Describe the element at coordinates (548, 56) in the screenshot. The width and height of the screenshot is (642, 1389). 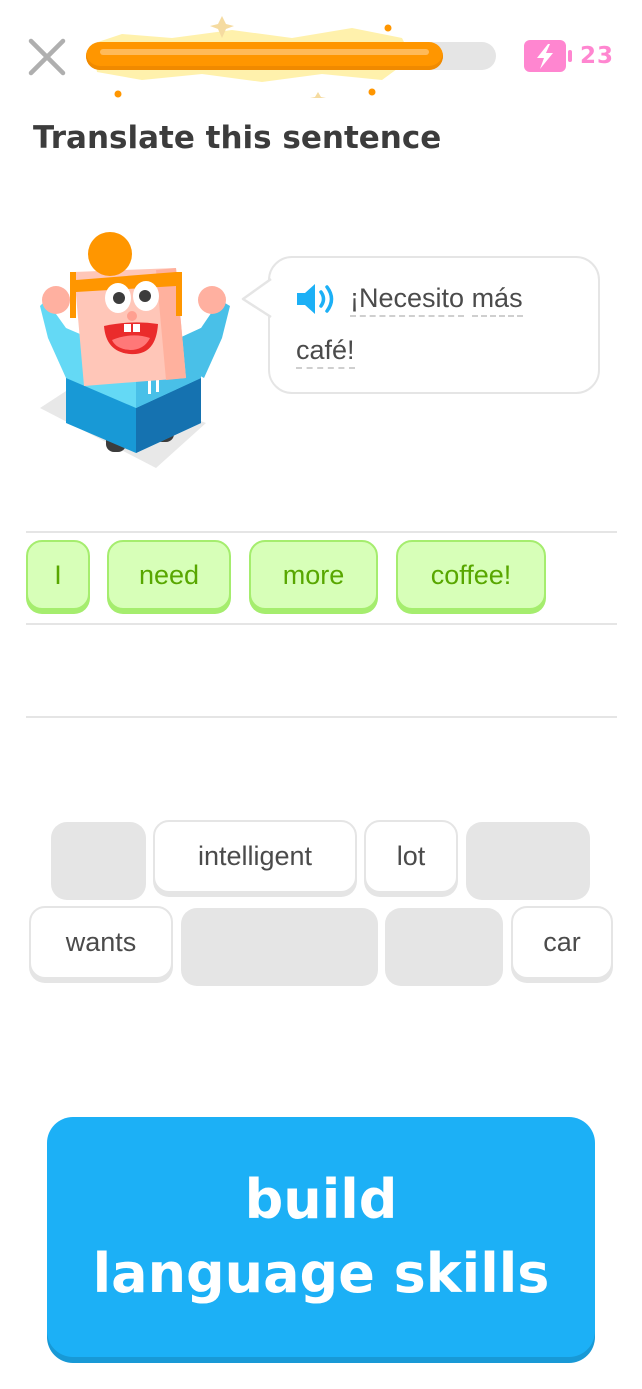
I see `energy-battery-icon` at that location.